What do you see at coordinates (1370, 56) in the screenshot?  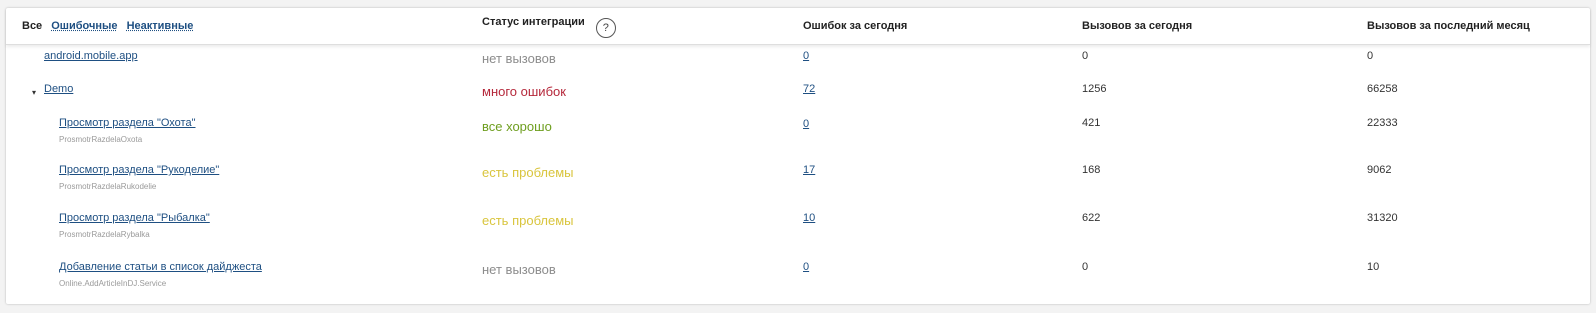 I see `calls-month-value: 0` at bounding box center [1370, 56].